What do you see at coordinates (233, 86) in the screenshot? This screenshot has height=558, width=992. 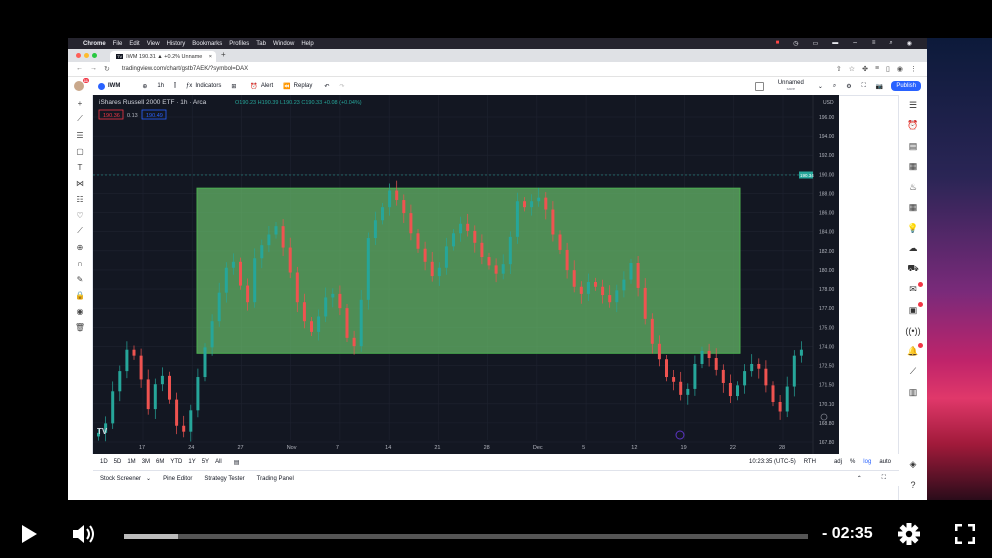 I see `templates-icon: ⊞` at bounding box center [233, 86].